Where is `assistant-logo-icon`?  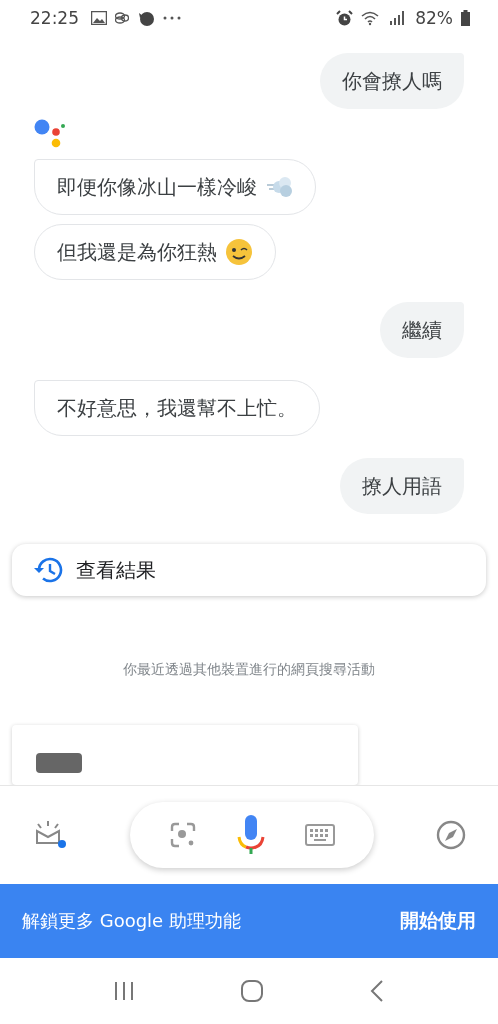
assistant-logo-icon is located at coordinates (51, 134).